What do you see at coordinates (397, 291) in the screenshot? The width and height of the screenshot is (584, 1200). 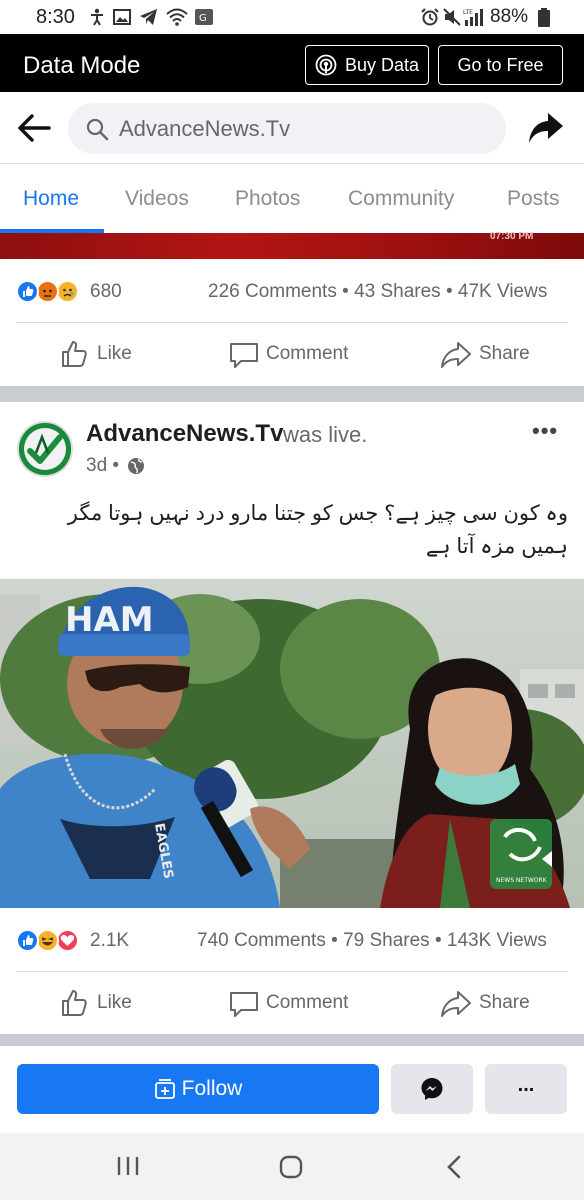 I see `post1-shares: 43 Shares` at bounding box center [397, 291].